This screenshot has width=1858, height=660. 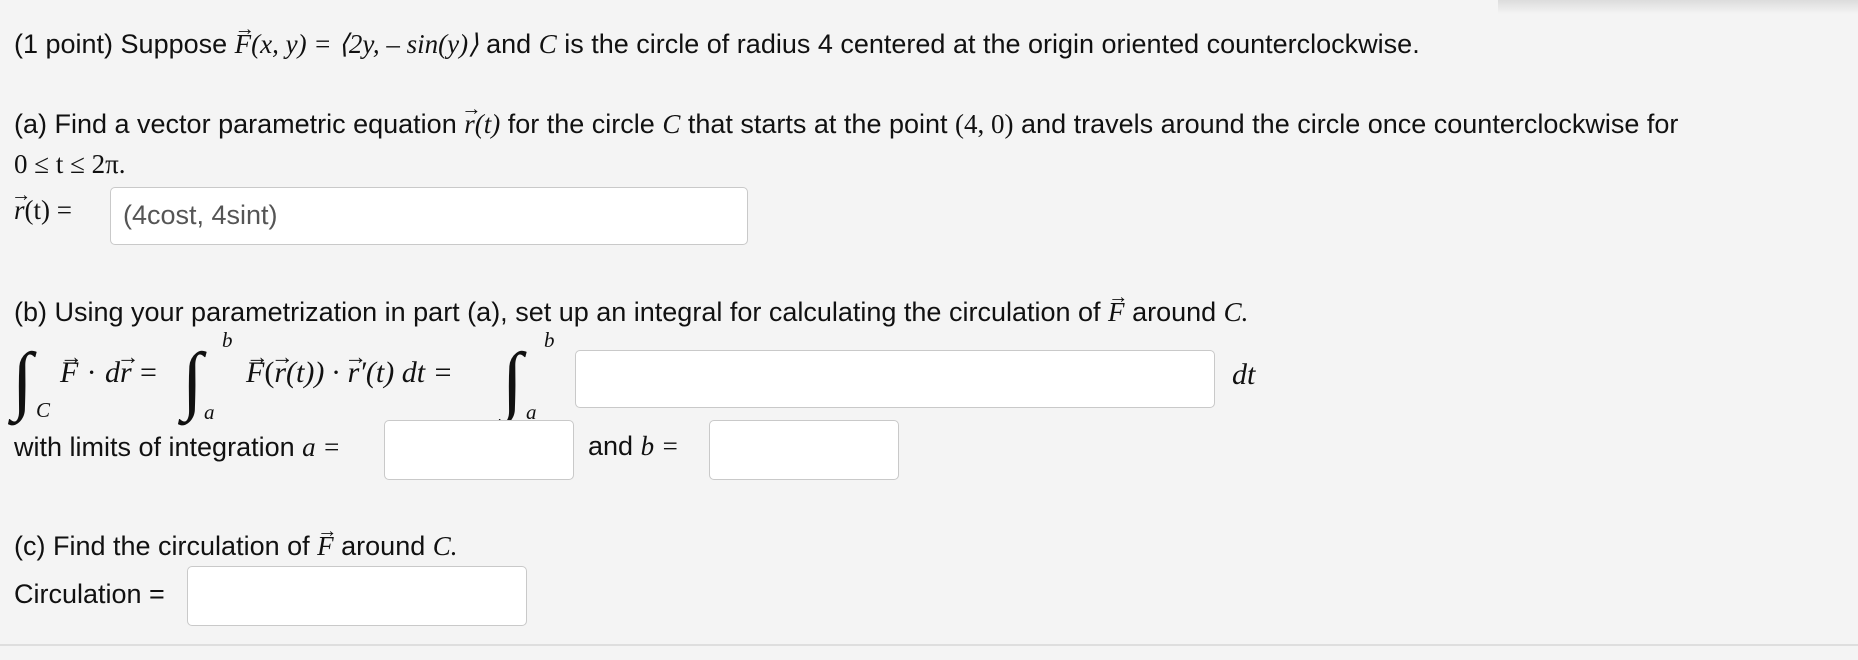 What do you see at coordinates (235, 124) in the screenshot?
I see `part-a-prefix: (a) Find a vector parametric equation` at bounding box center [235, 124].